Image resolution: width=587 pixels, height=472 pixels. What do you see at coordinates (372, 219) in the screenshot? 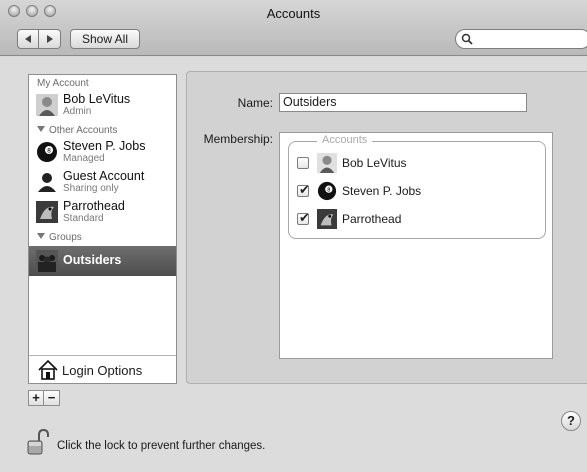
I see `member-name: Parrothead` at bounding box center [372, 219].